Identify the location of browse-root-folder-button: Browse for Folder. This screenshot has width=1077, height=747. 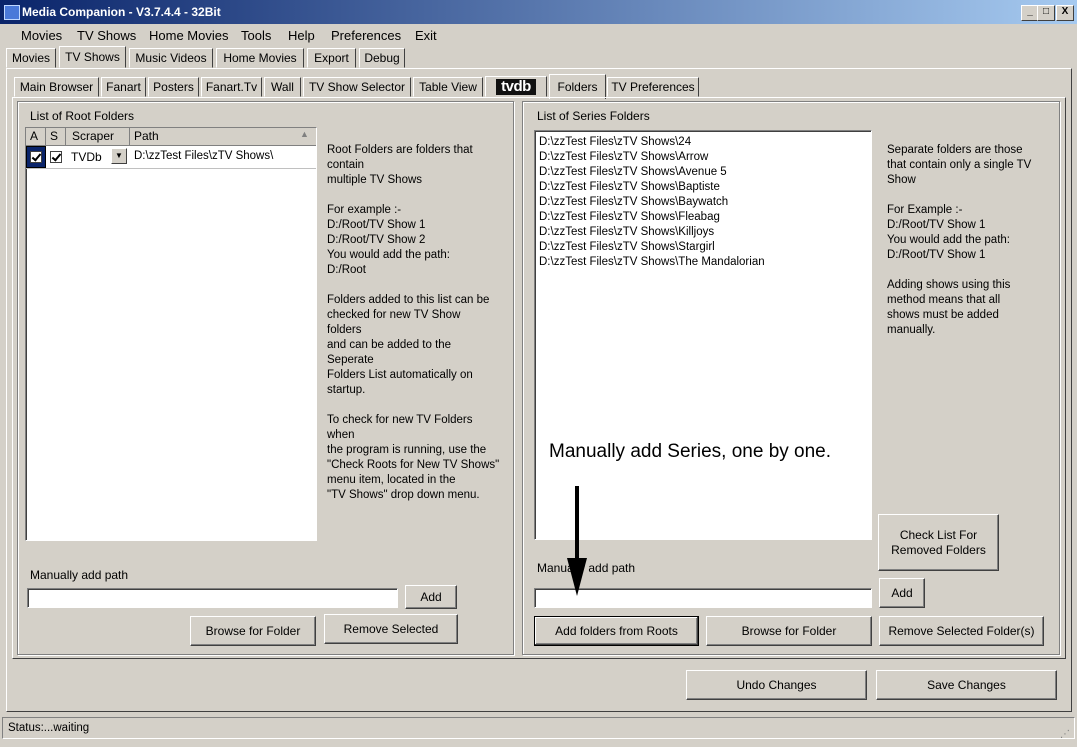
(253, 631).